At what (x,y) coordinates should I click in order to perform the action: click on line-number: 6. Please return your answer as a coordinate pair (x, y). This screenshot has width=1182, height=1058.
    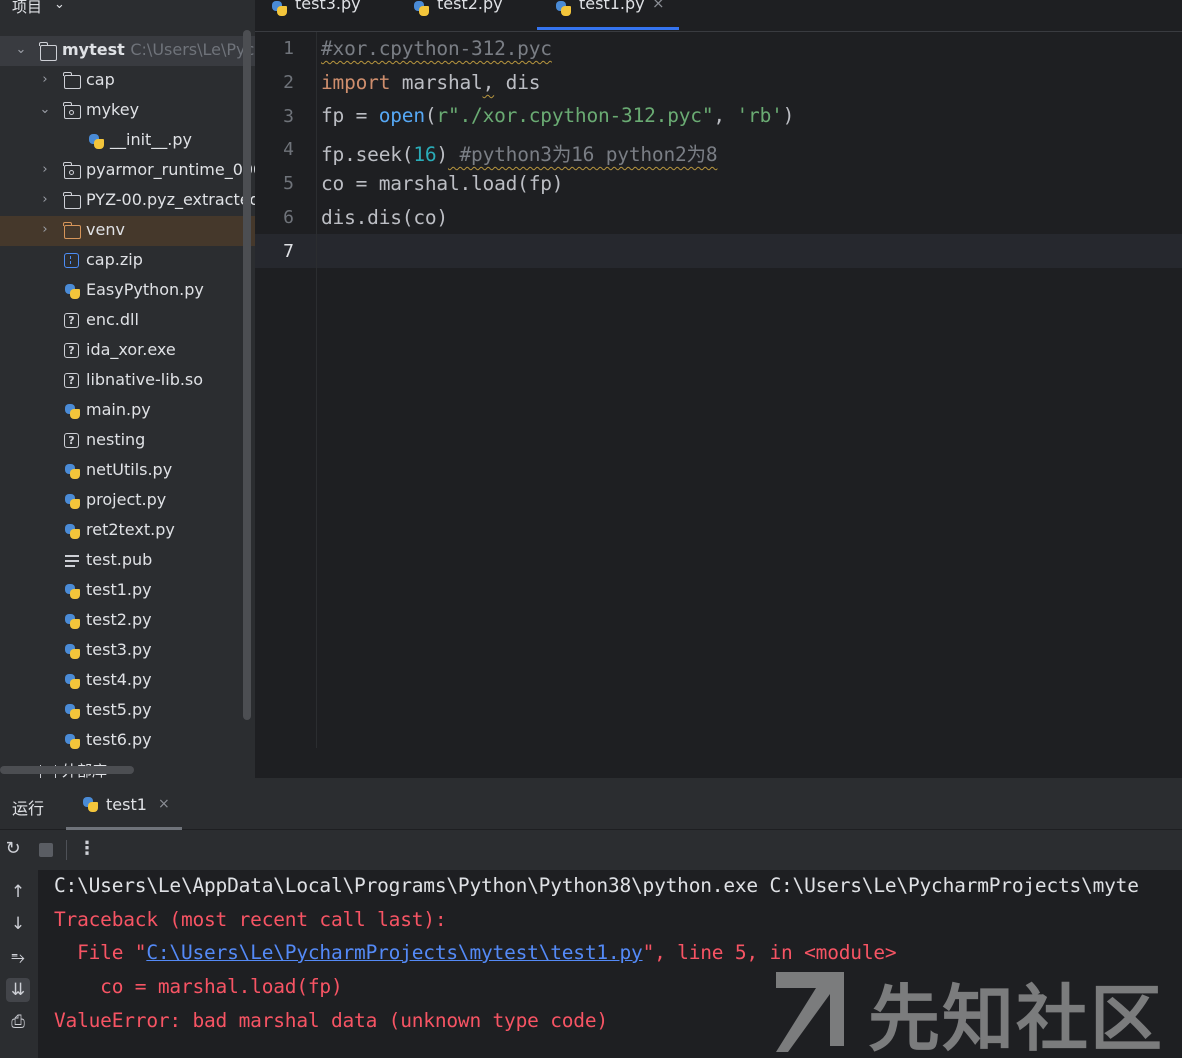
    Looking at the image, I should click on (288, 217).